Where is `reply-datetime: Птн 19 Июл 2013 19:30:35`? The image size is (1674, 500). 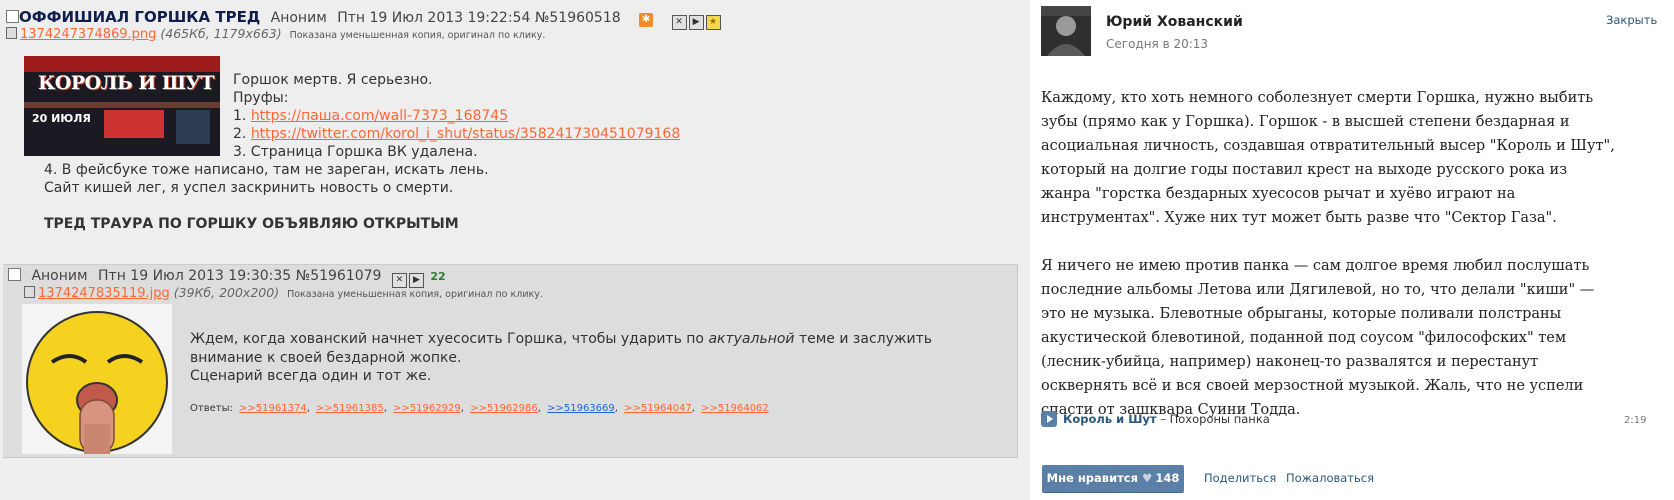
reply-datetime: Птн 19 Июл 2013 19:30:35 is located at coordinates (195, 276).